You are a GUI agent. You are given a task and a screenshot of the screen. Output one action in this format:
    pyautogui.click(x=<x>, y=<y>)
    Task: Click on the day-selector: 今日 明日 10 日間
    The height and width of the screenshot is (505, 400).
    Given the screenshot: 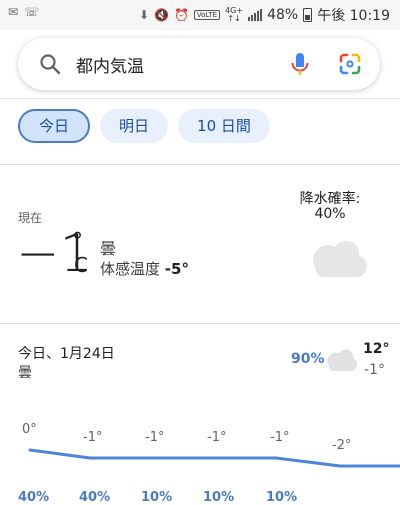 What is the action you would take?
    pyautogui.click(x=144, y=126)
    